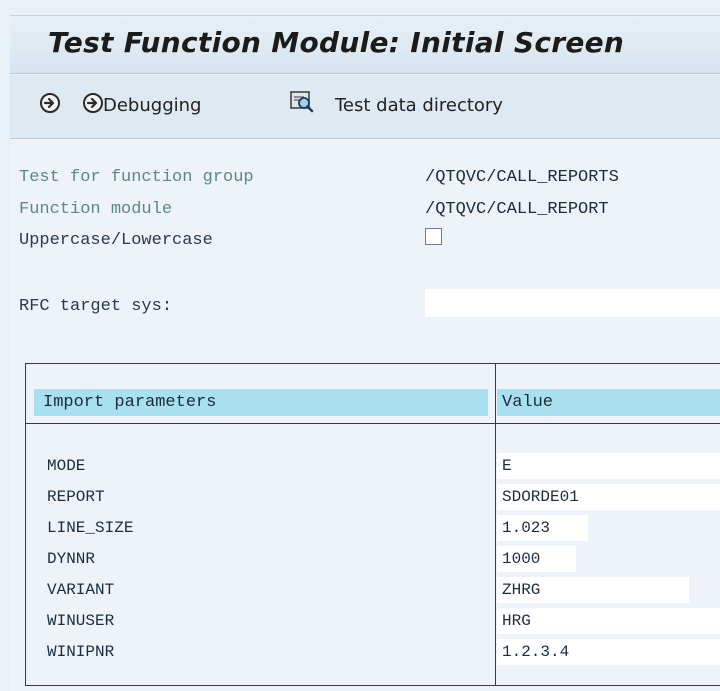  I want to click on test-data-directory-label: Test data directory, so click(419, 105).